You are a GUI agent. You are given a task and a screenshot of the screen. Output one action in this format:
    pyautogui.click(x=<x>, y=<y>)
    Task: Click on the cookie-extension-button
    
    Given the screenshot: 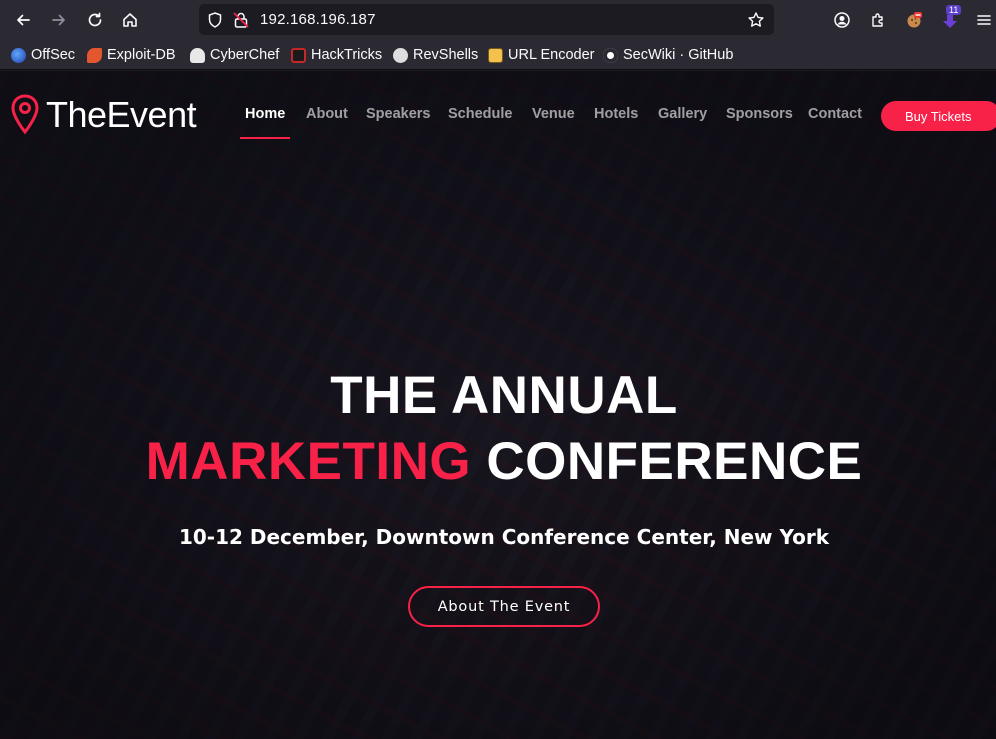 What is the action you would take?
    pyautogui.click(x=914, y=20)
    